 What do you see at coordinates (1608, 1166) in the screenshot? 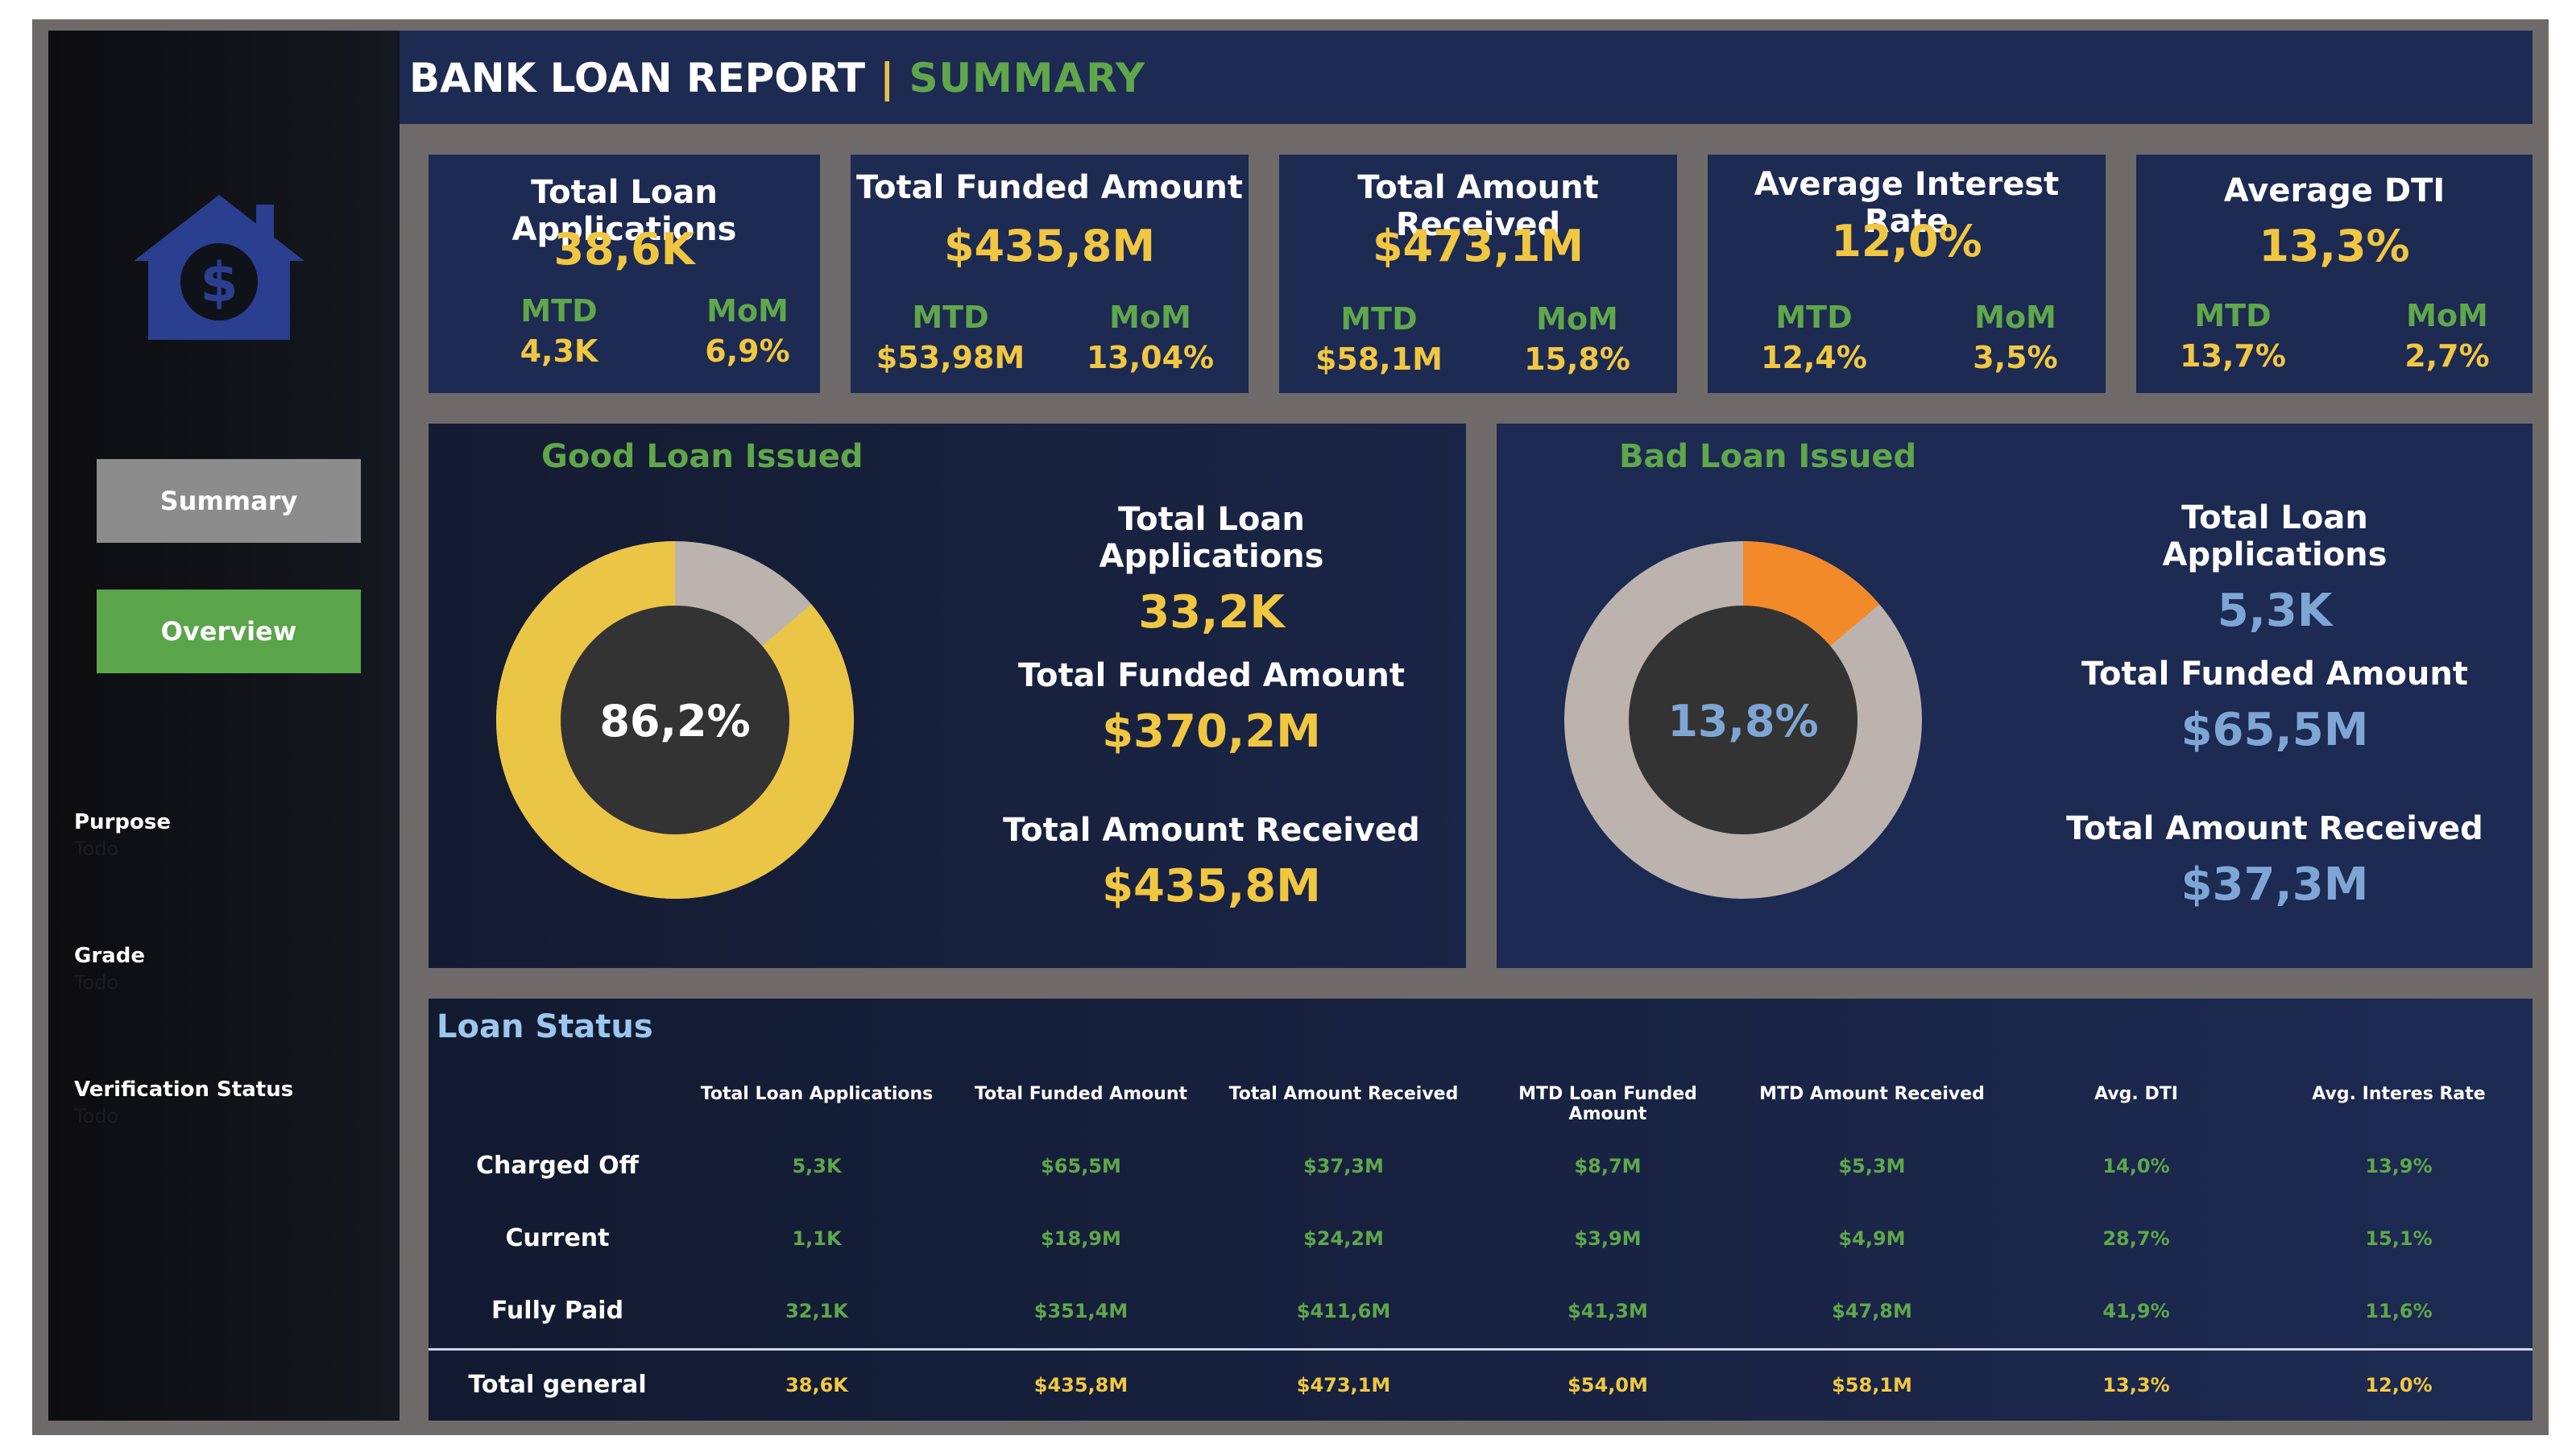
I see `table-cell: $8,7M` at bounding box center [1608, 1166].